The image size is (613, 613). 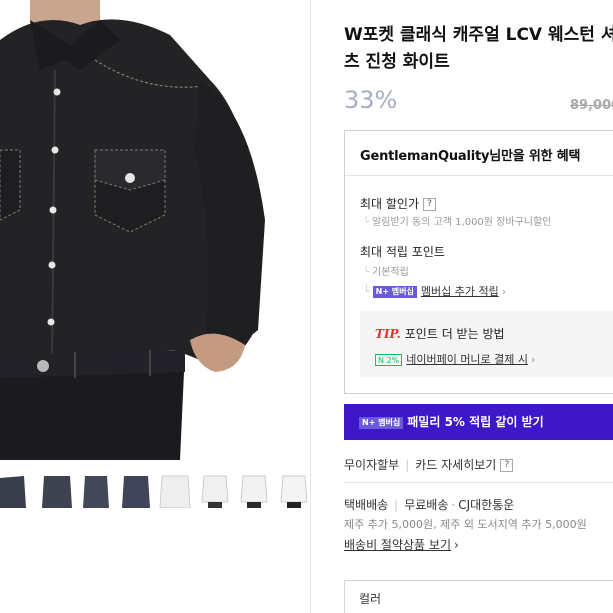 I want to click on max-discount-text: 최대 할인가, so click(x=390, y=204).